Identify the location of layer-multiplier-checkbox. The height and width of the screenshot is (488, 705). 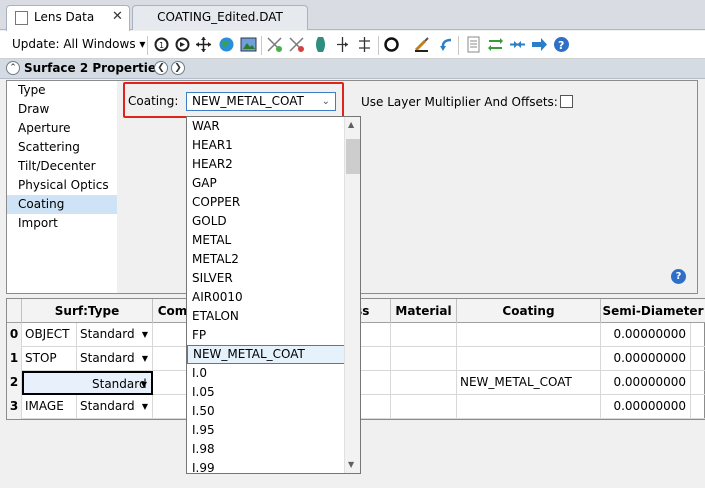
(566, 101).